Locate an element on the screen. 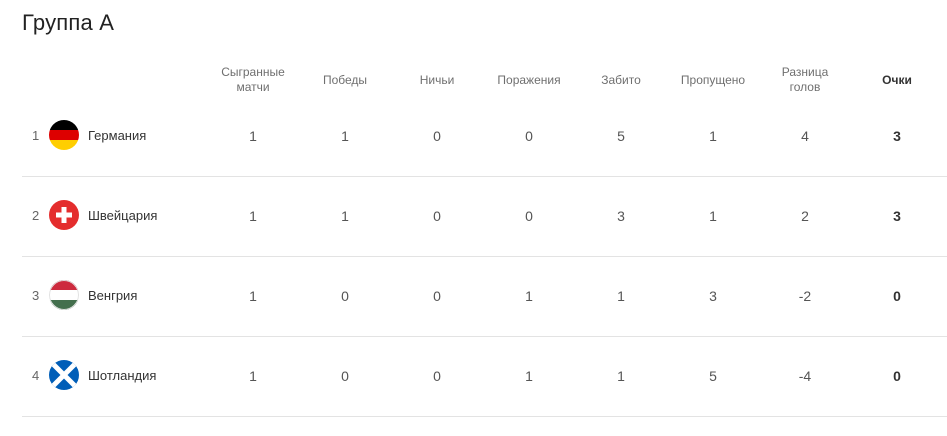 This screenshot has height=436, width=947. team-name: Шотландия is located at coordinates (122, 376).